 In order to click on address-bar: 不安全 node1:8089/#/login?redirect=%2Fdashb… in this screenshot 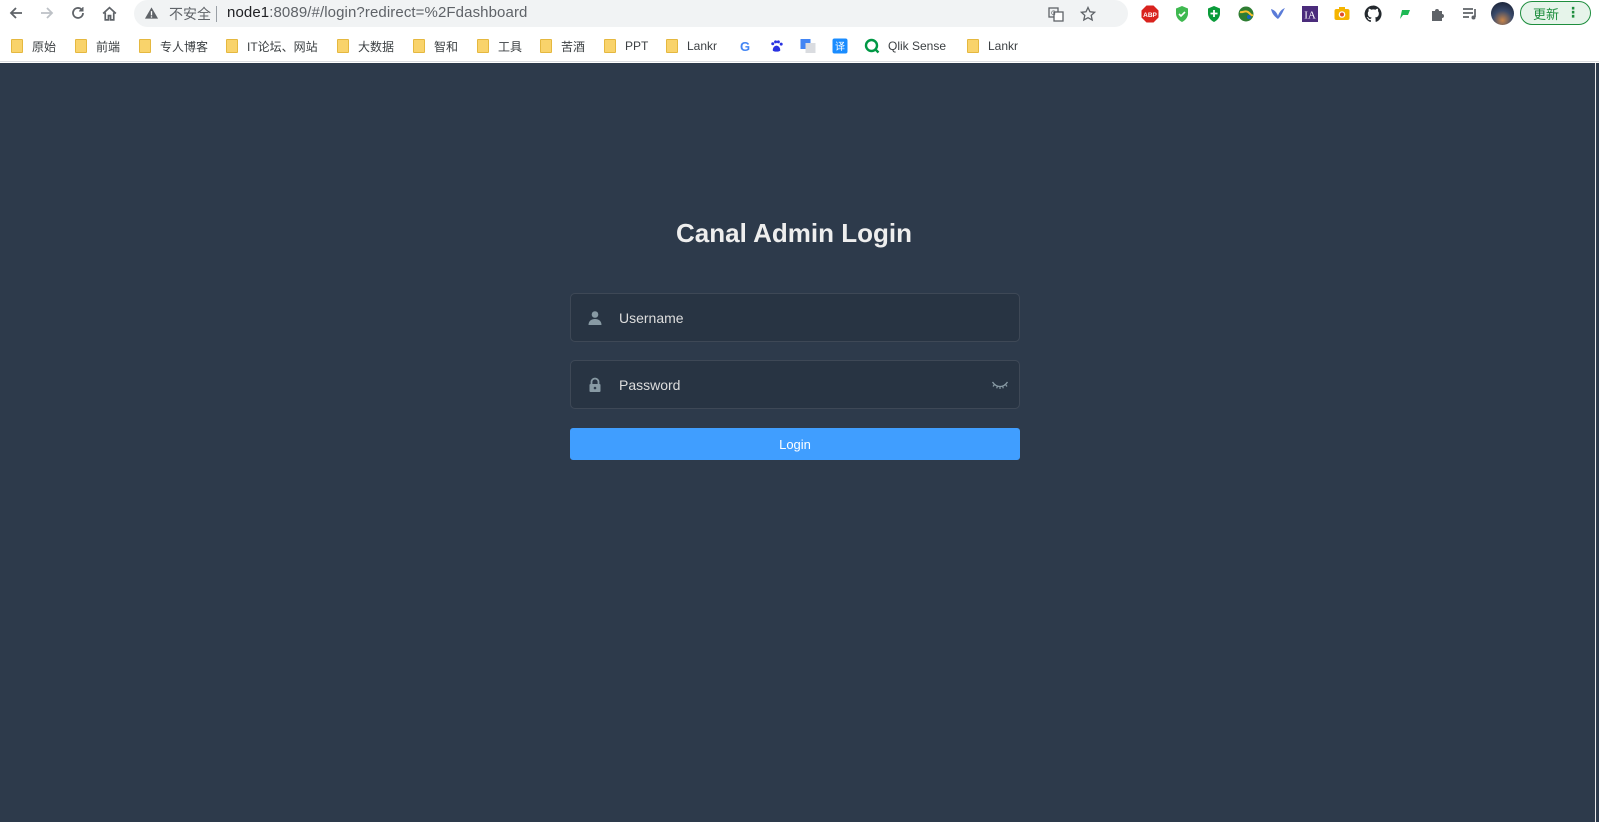, I will do `click(631, 13)`.